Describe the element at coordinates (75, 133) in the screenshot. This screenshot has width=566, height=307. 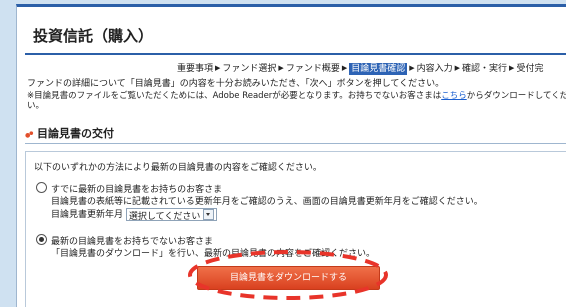
I see `section-heading-label: 目論見書の交付` at that location.